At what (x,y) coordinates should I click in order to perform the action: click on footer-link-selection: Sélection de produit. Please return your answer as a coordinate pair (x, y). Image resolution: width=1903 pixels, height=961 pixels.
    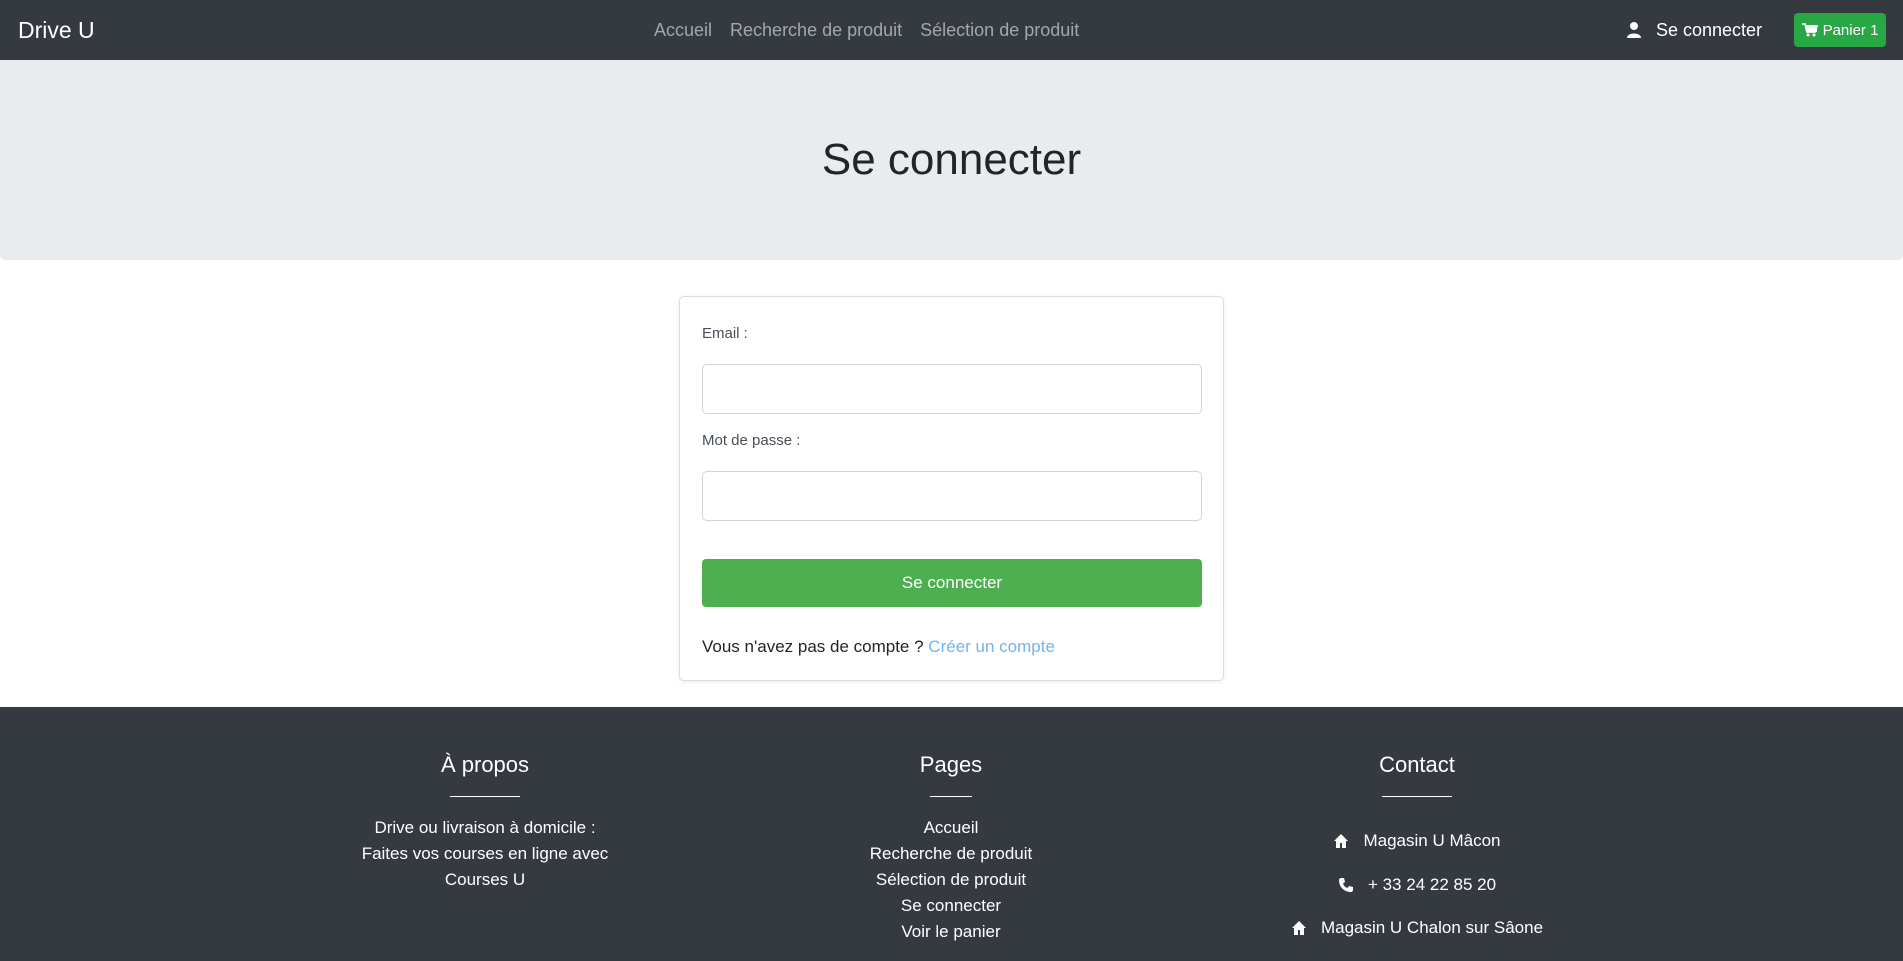
    Looking at the image, I should click on (951, 879).